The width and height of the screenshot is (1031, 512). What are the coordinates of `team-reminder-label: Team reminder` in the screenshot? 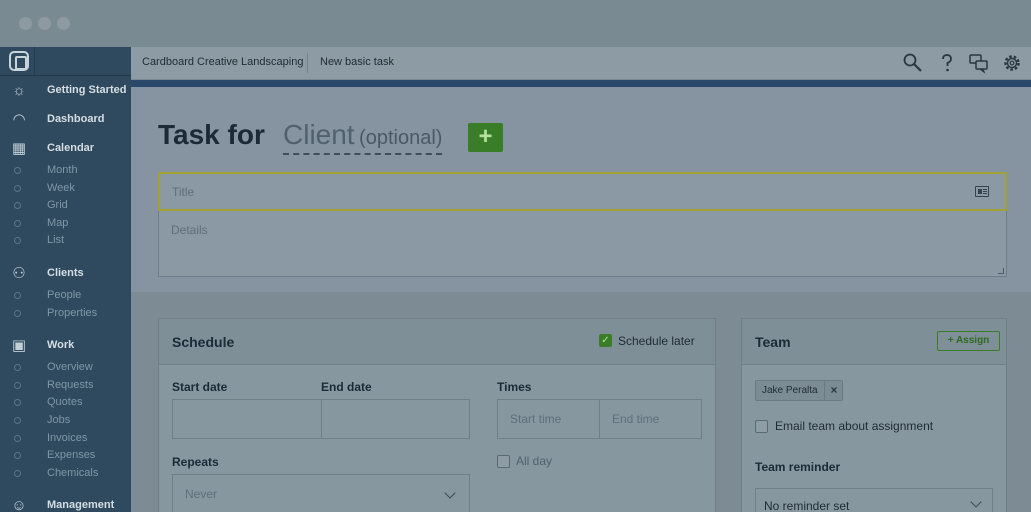 It's located at (798, 467).